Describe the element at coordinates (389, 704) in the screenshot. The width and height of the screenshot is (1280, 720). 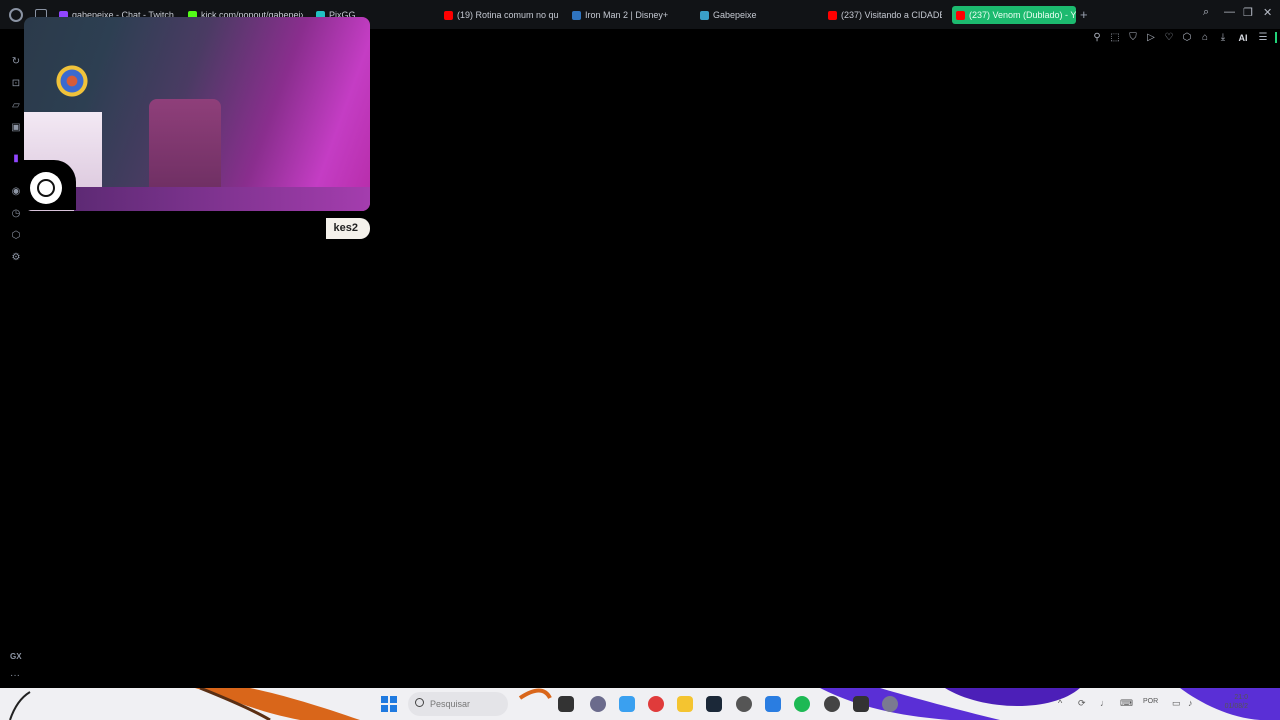
I see `windows-start-button` at that location.